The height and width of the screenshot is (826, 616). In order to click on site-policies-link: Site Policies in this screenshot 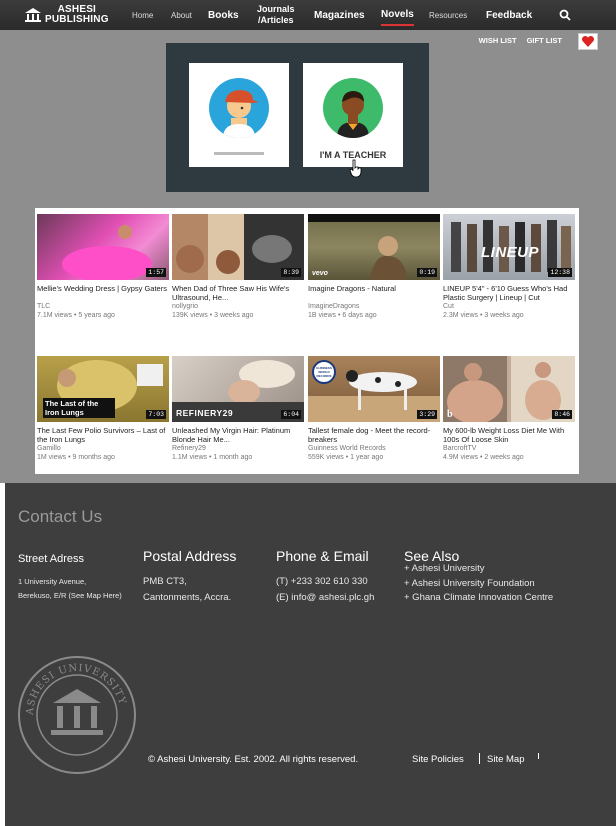, I will do `click(438, 759)`.